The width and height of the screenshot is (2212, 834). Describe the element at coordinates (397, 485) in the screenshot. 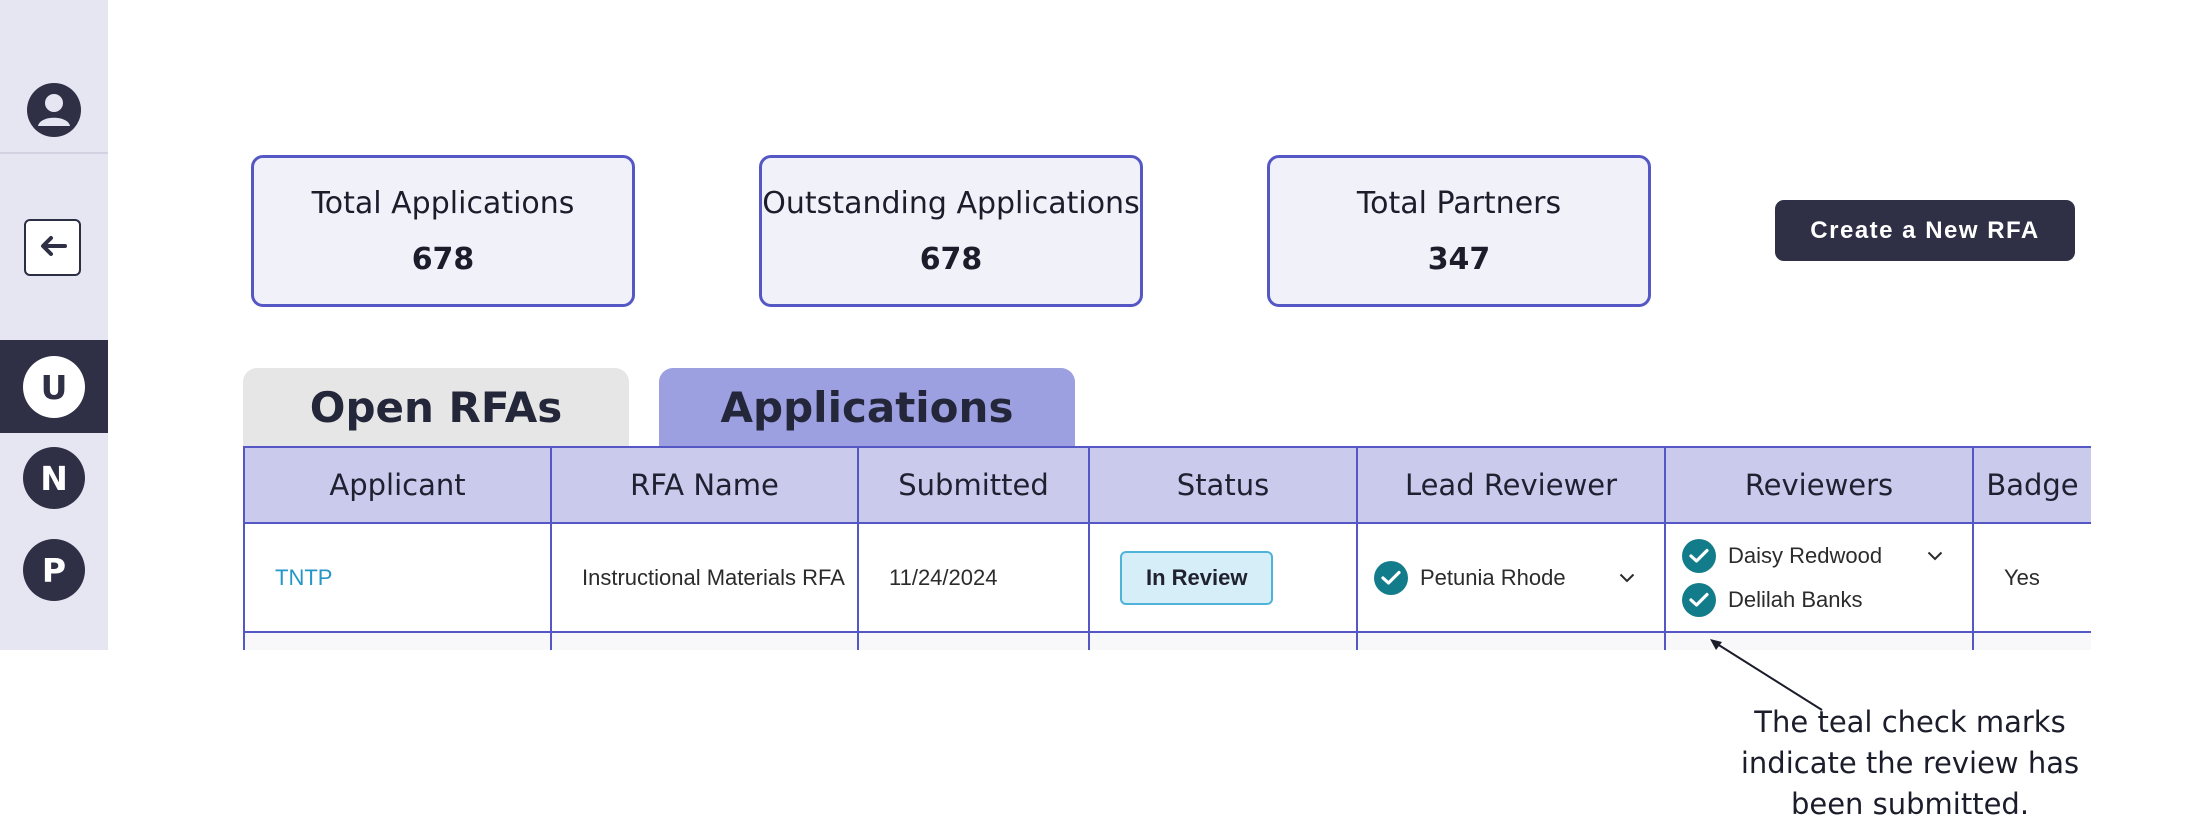

I see `column-header-applicant: Applicant` at that location.